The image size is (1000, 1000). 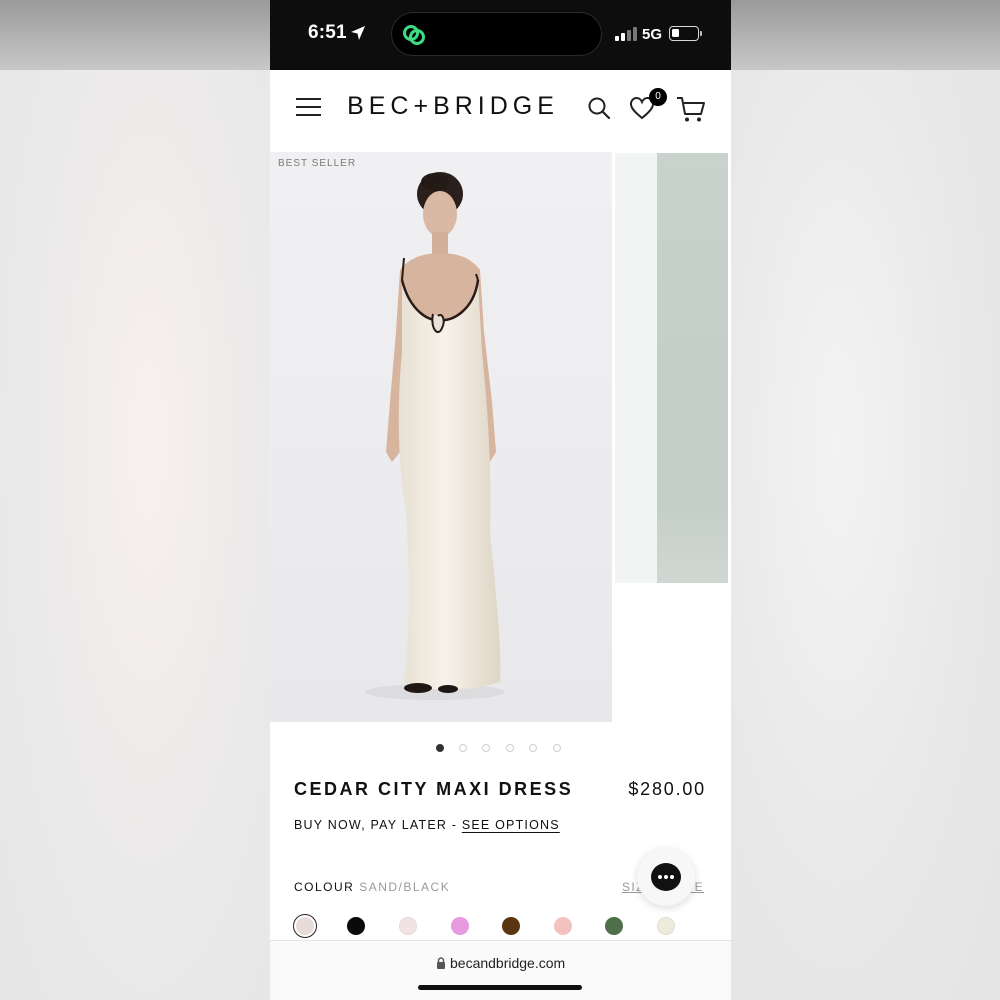 I want to click on brand-logo: BEC+BRIDGE, so click(x=453, y=106).